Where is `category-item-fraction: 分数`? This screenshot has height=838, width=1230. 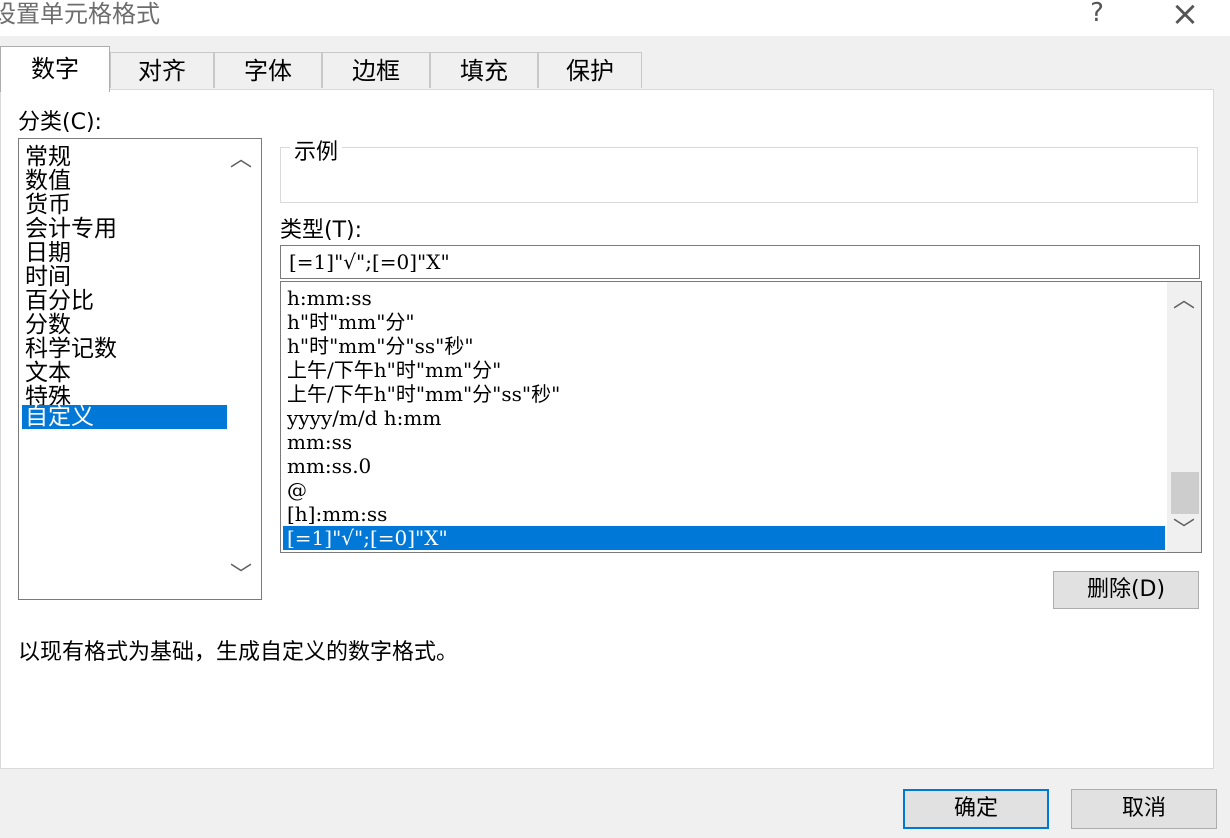 category-item-fraction: 分数 is located at coordinates (48, 325).